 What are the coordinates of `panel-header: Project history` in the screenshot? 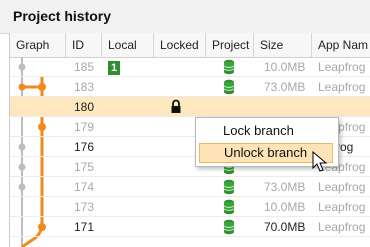 It's located at (185, 17).